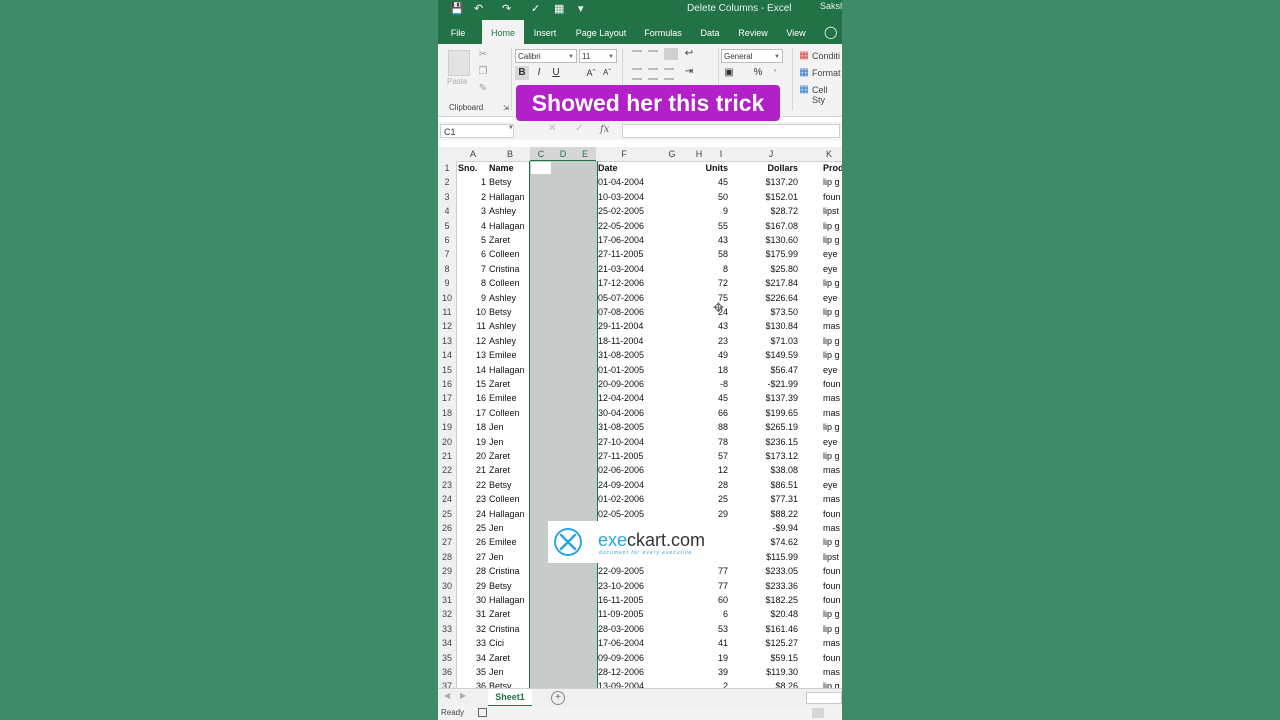 Image resolution: width=1280 pixels, height=720 pixels. What do you see at coordinates (758, 73) in the screenshot?
I see `percent-button: %` at bounding box center [758, 73].